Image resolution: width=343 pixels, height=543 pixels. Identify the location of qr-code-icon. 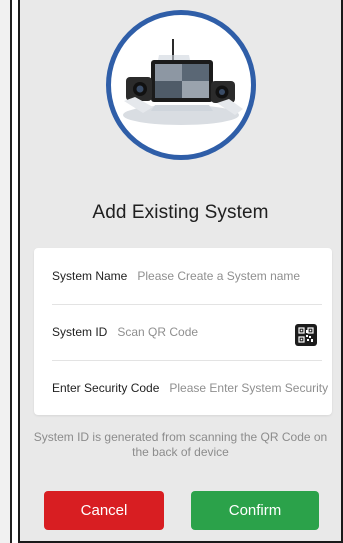
(306, 335).